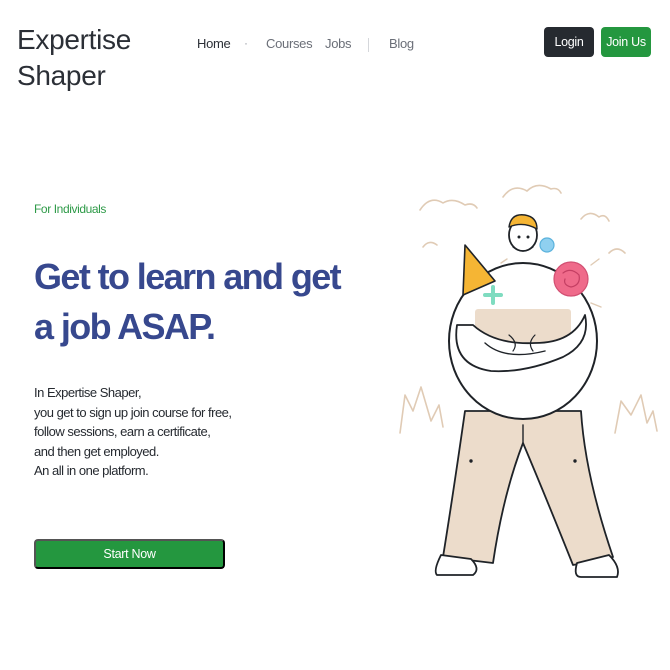 The image size is (670, 670). What do you see at coordinates (74, 39) in the screenshot?
I see `brand-line-1: Expertise` at bounding box center [74, 39].